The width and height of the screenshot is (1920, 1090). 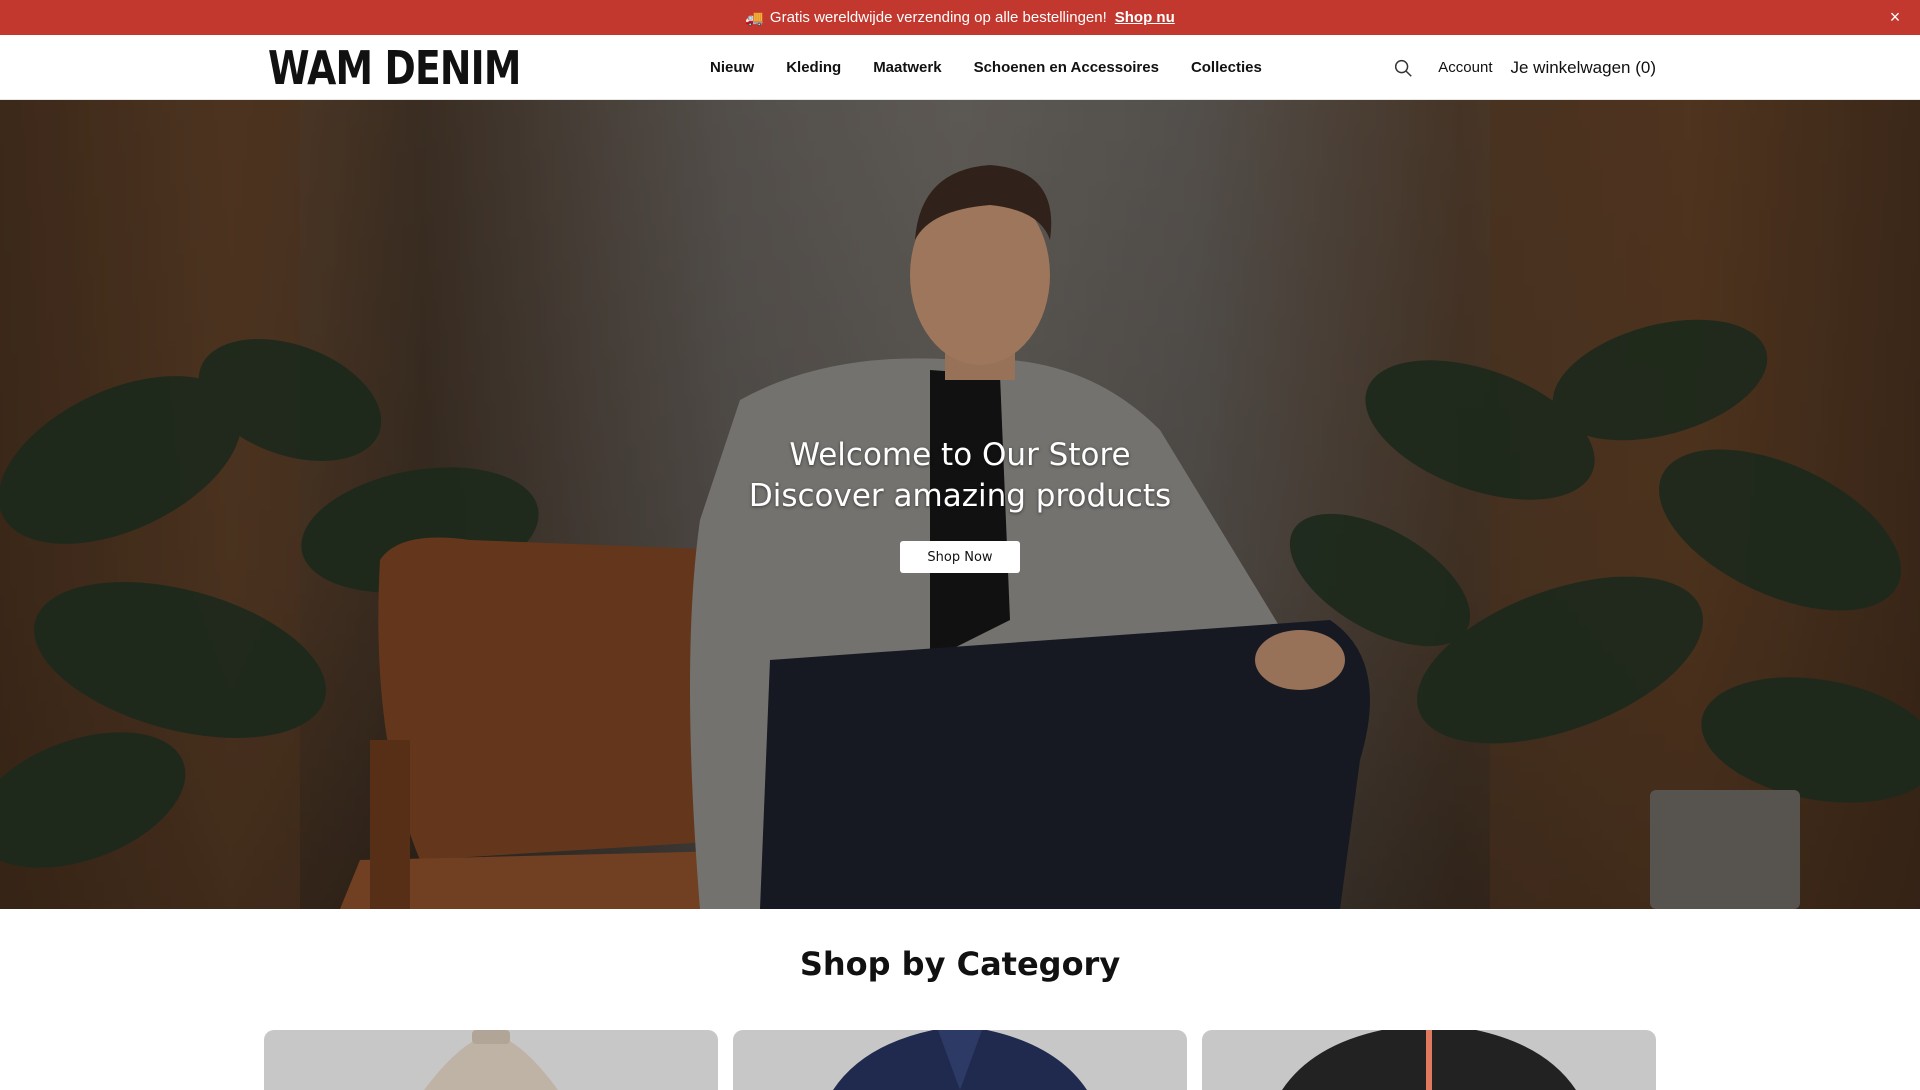 I want to click on beige-turtleneck-sweater-image, so click(x=491, y=1060).